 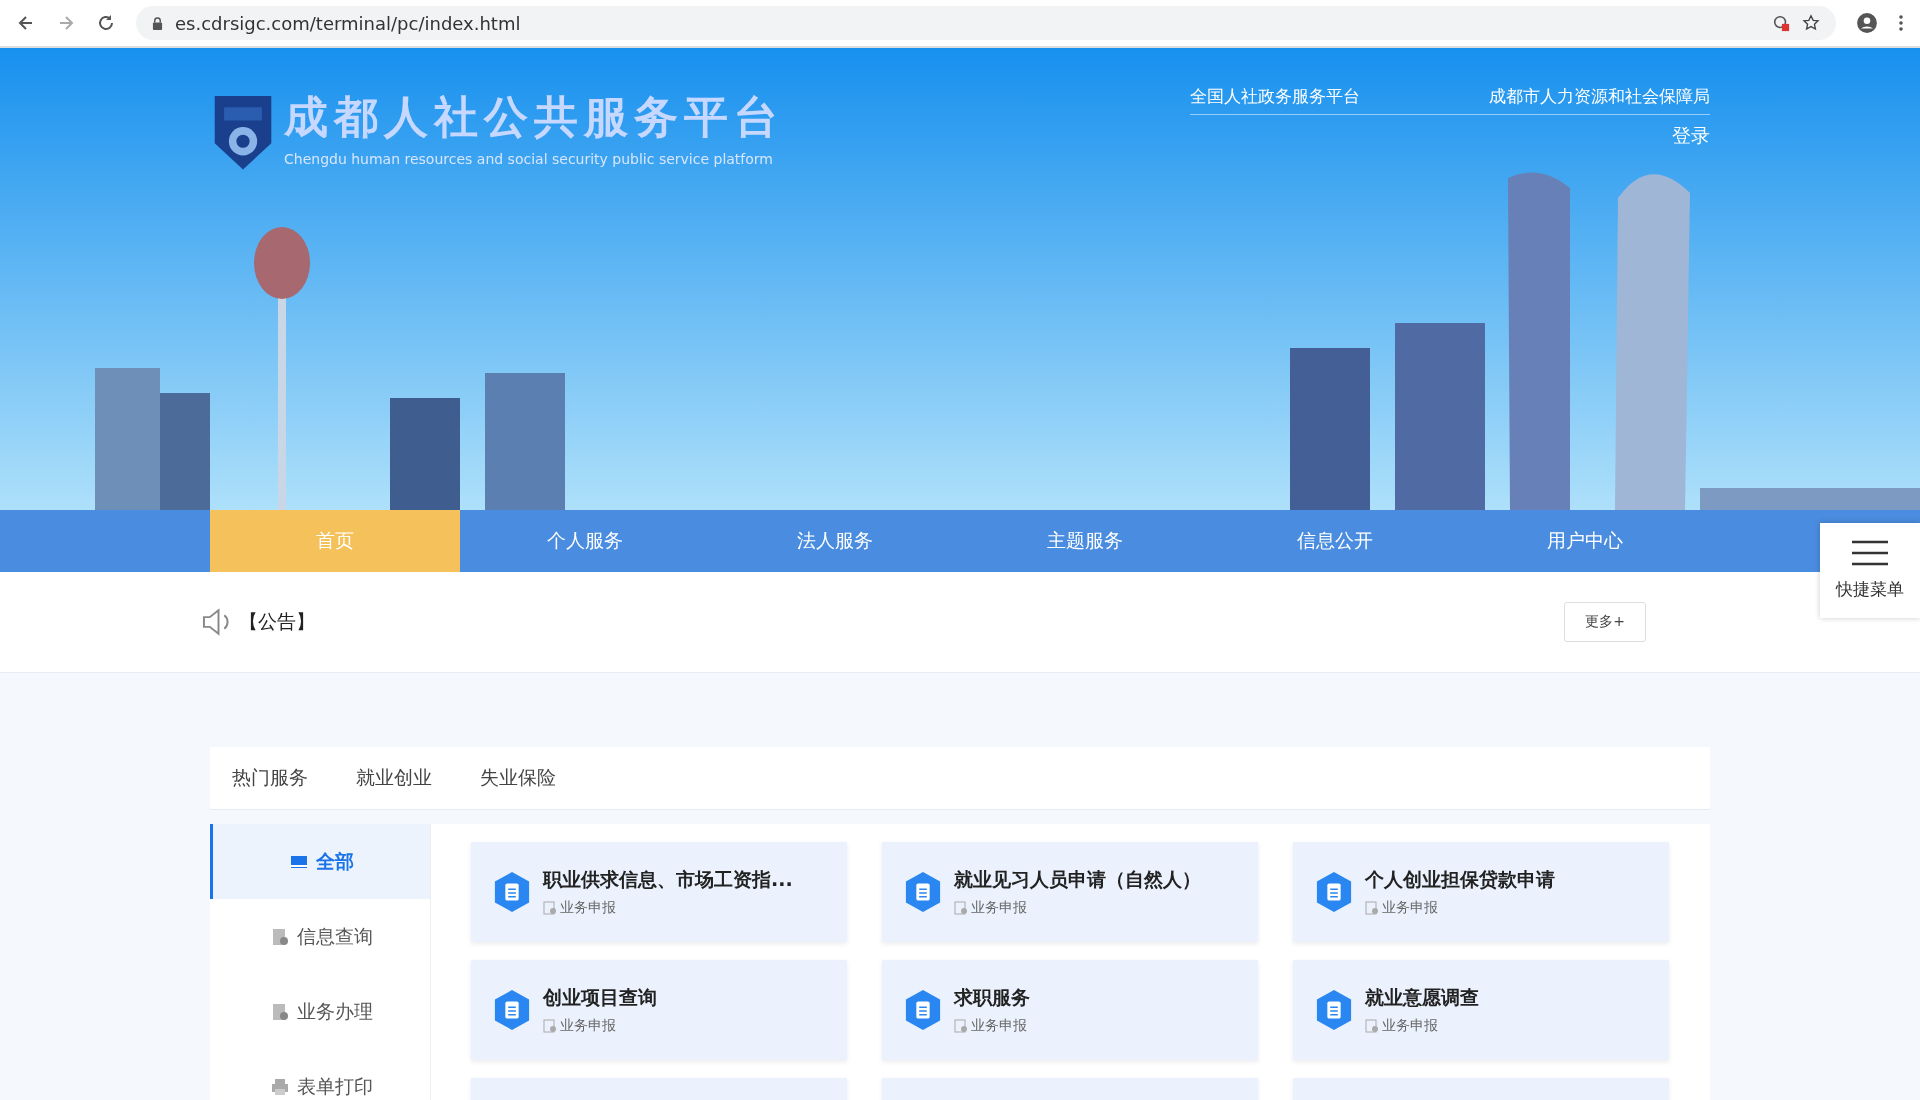 I want to click on service-title: 创业项目查询, so click(x=600, y=997).